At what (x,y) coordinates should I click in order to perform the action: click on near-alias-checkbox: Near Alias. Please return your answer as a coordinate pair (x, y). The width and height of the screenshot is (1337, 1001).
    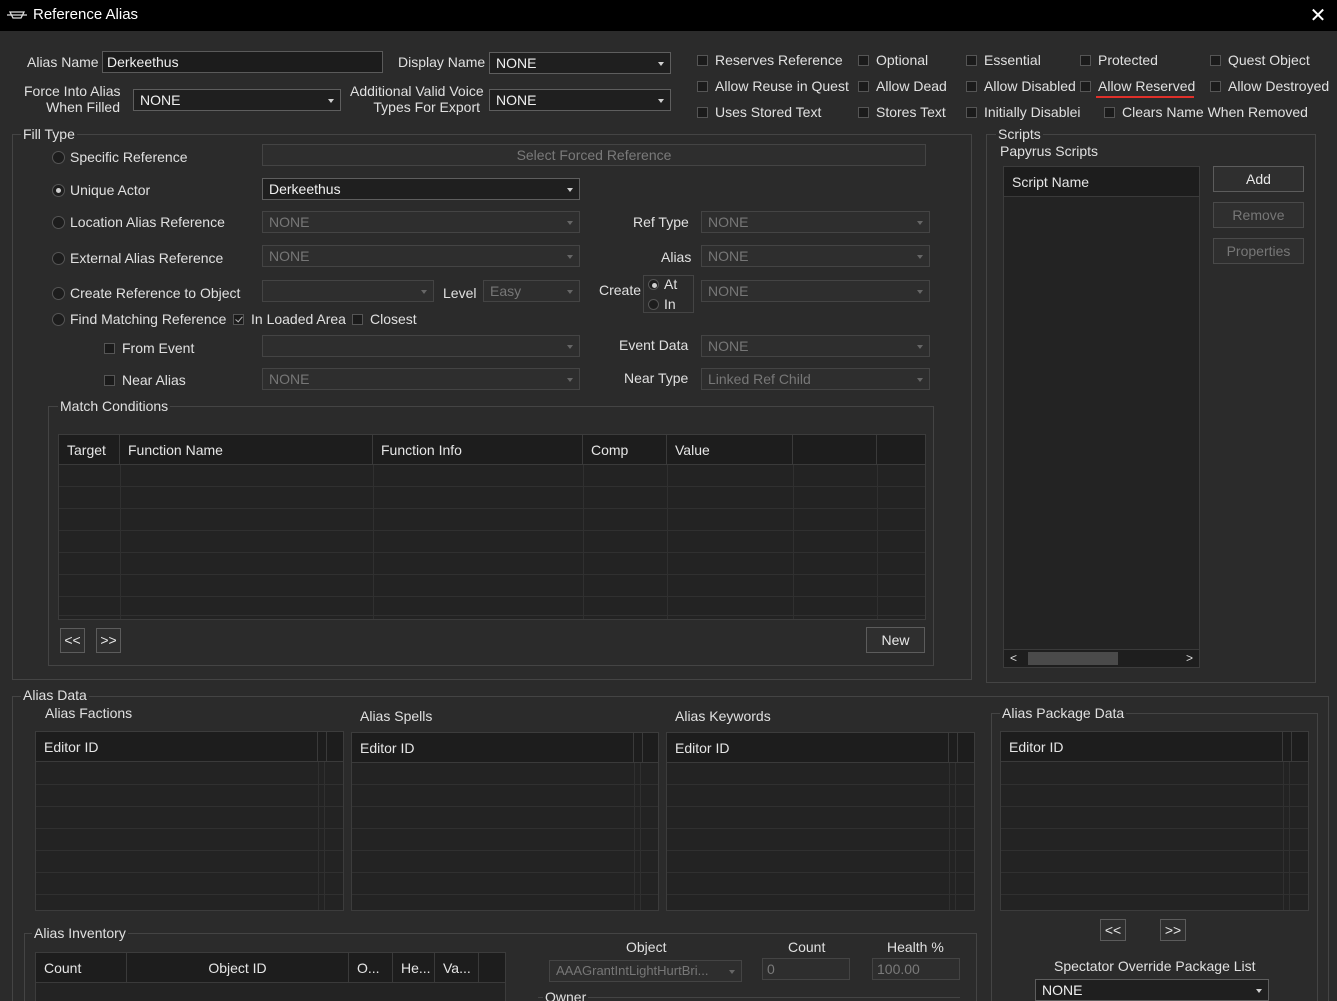
    Looking at the image, I should click on (145, 380).